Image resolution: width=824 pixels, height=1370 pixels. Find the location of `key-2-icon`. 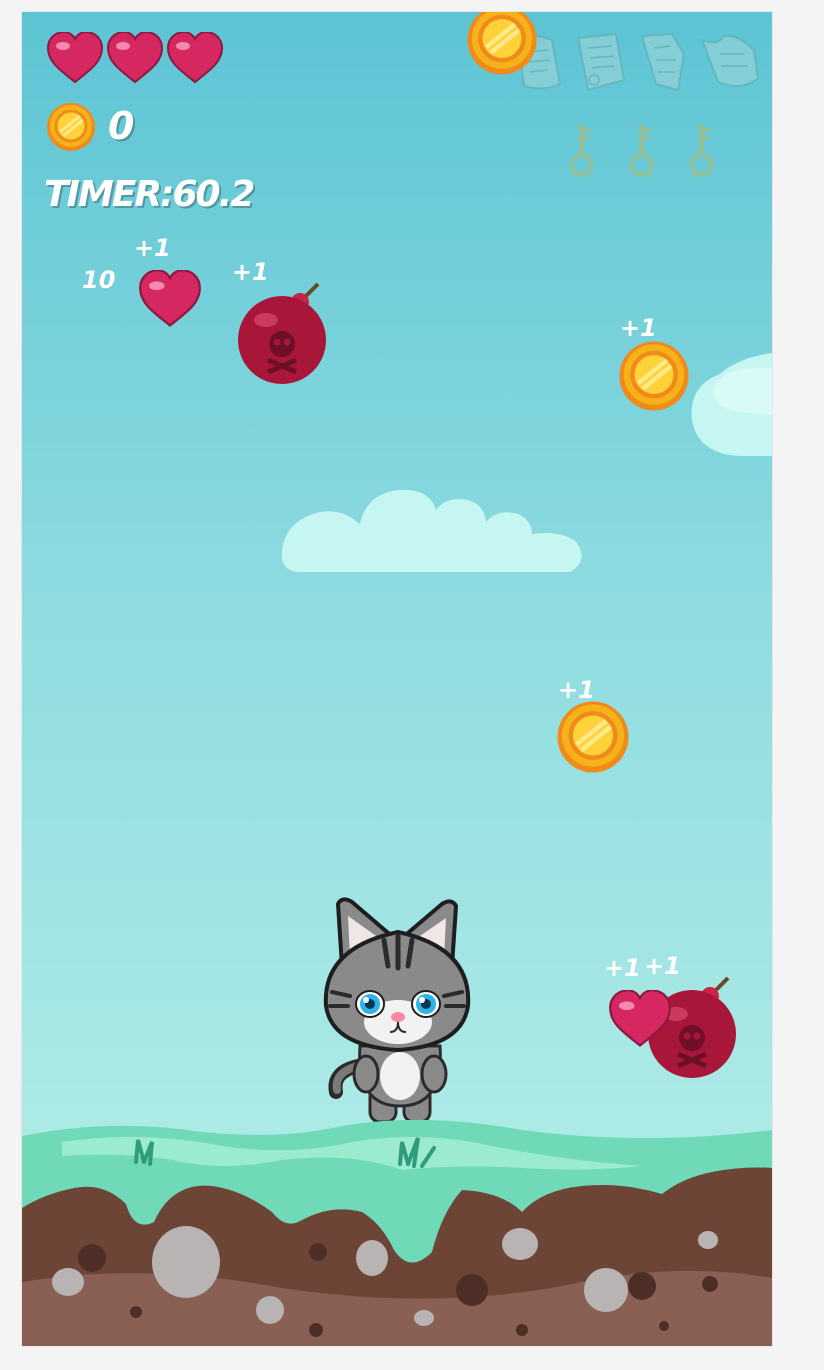

key-2-icon is located at coordinates (641, 150).